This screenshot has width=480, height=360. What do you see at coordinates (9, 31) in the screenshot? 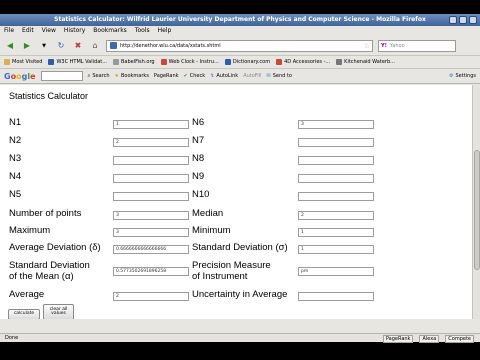
I see `menu-file: File` at bounding box center [9, 31].